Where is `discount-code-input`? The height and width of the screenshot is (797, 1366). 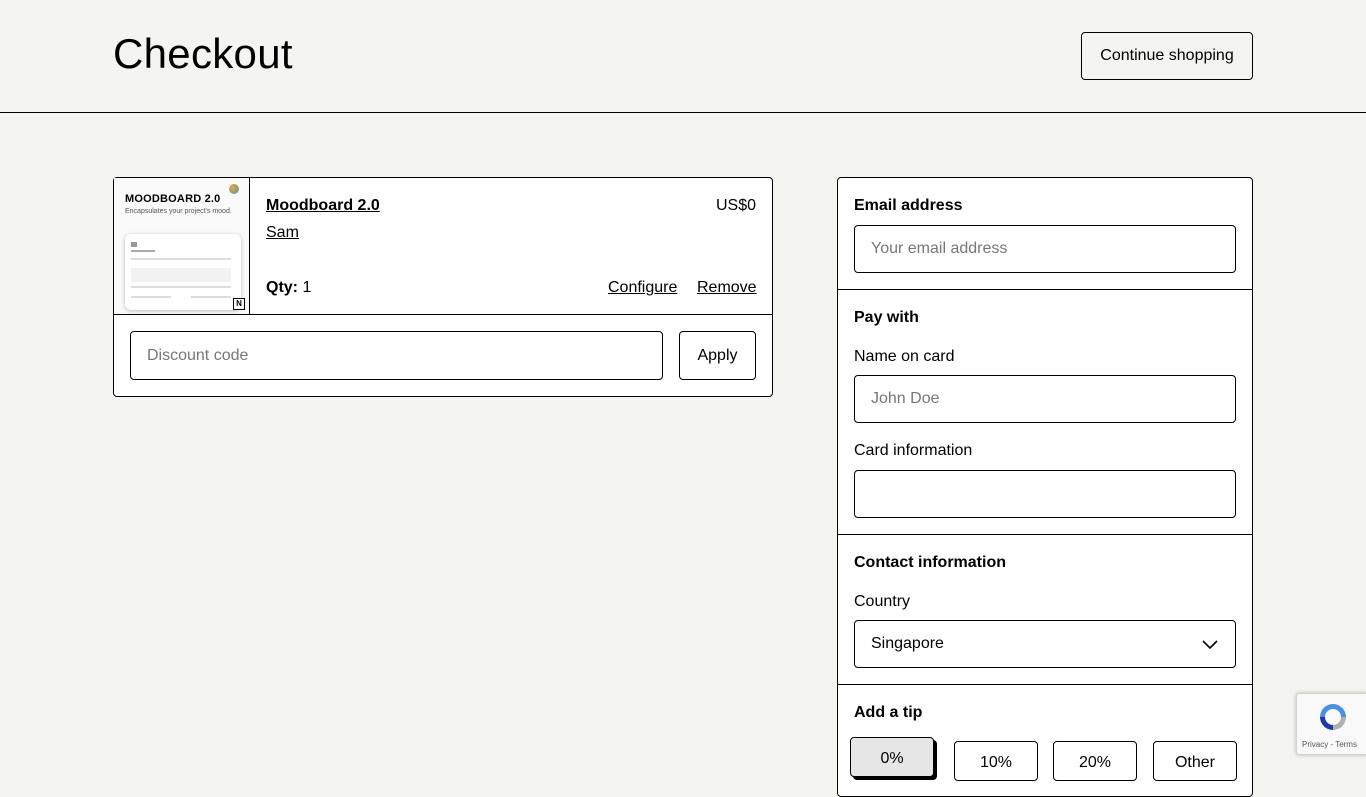
discount-code-input is located at coordinates (396, 355).